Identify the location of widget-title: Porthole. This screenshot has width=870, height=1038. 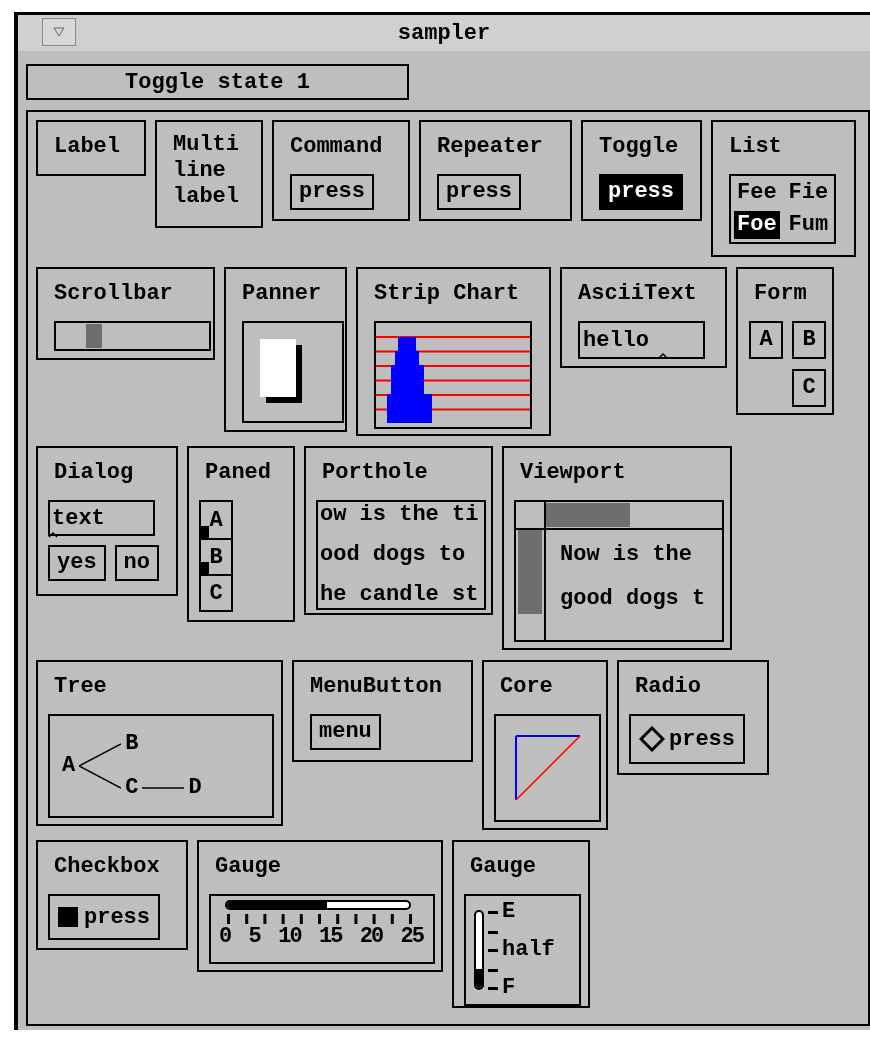
(375, 473).